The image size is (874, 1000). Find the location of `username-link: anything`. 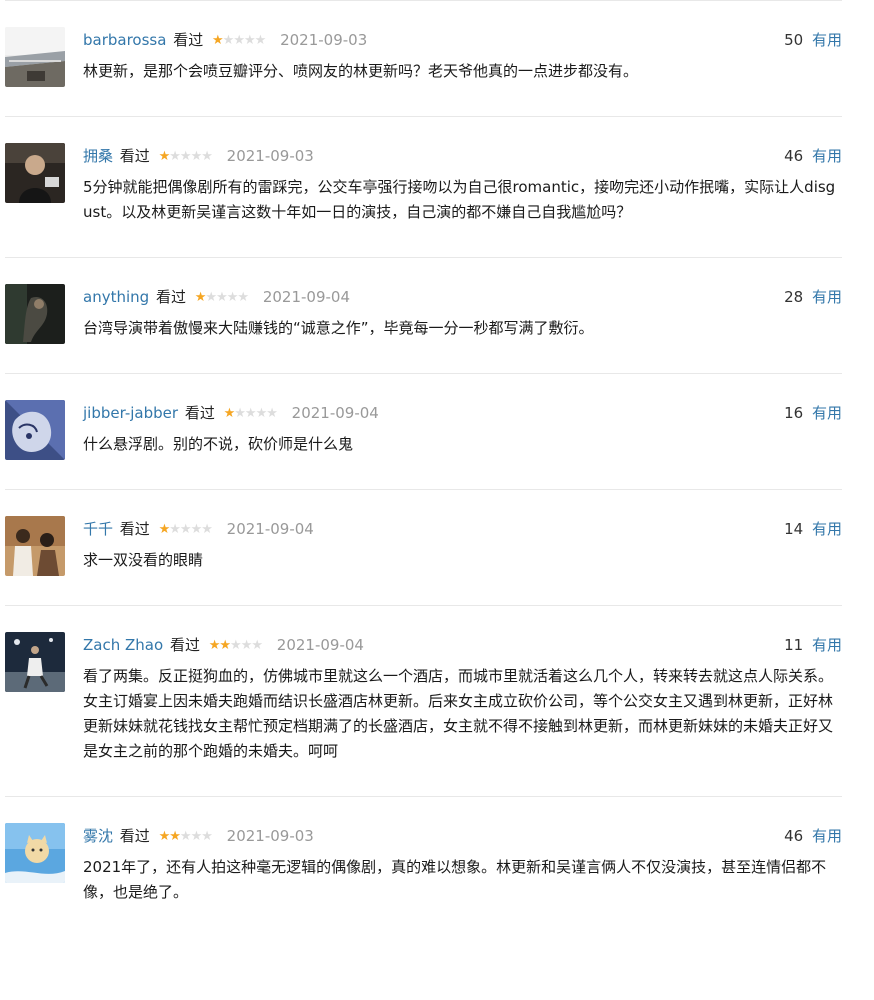

username-link: anything is located at coordinates (116, 297).